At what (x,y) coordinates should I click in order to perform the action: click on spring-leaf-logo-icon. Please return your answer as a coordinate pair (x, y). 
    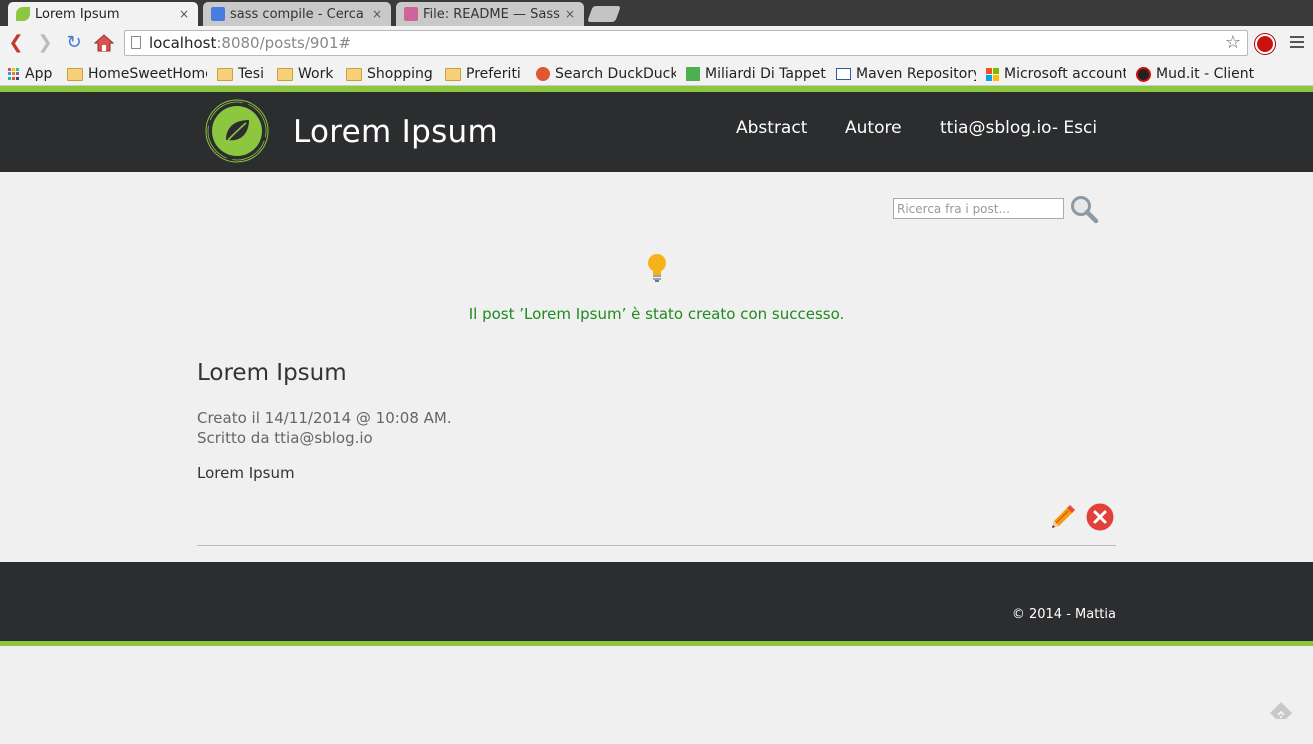
    Looking at the image, I should click on (237, 131).